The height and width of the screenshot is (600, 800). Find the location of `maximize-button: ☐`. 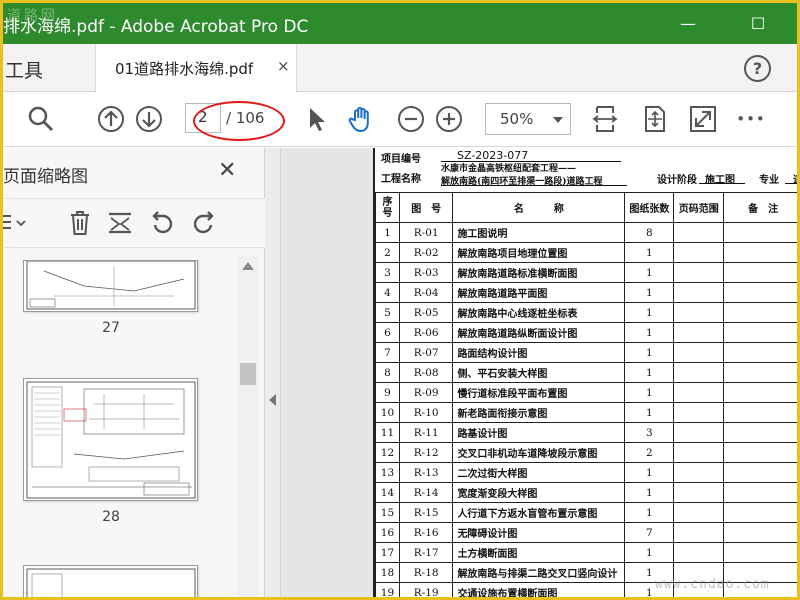

maximize-button: ☐ is located at coordinates (758, 23).